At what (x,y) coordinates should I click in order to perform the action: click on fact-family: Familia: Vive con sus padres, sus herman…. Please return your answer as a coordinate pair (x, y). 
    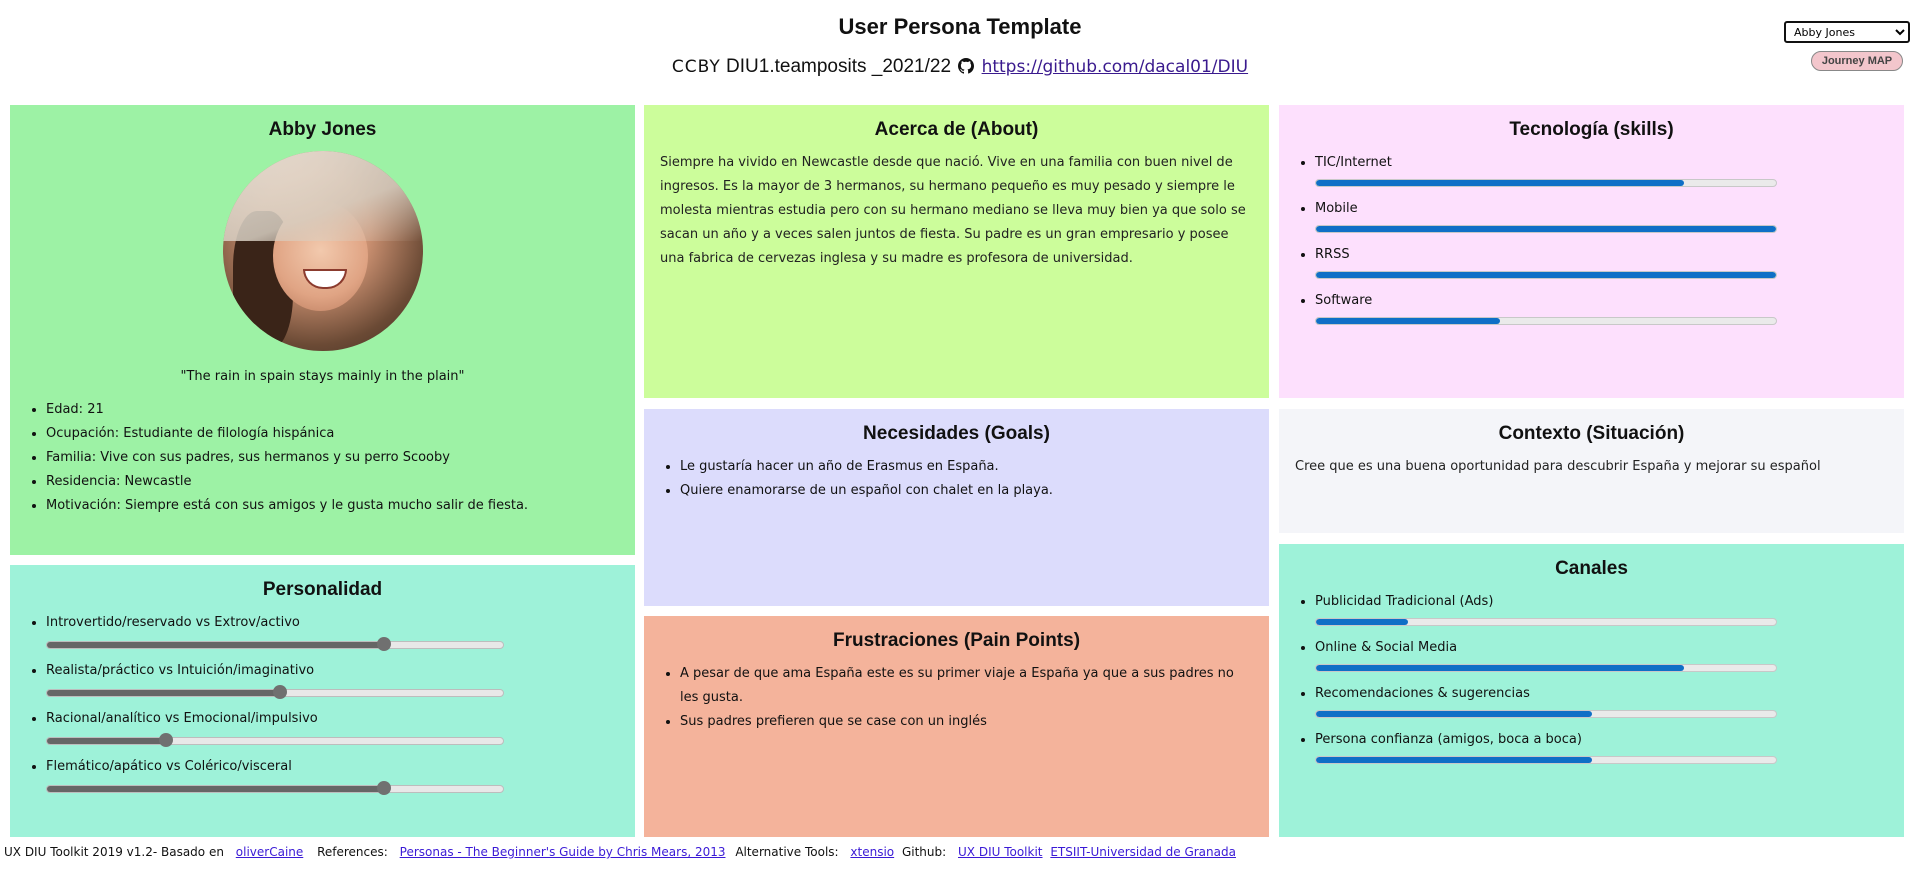
    Looking at the image, I should click on (332, 458).